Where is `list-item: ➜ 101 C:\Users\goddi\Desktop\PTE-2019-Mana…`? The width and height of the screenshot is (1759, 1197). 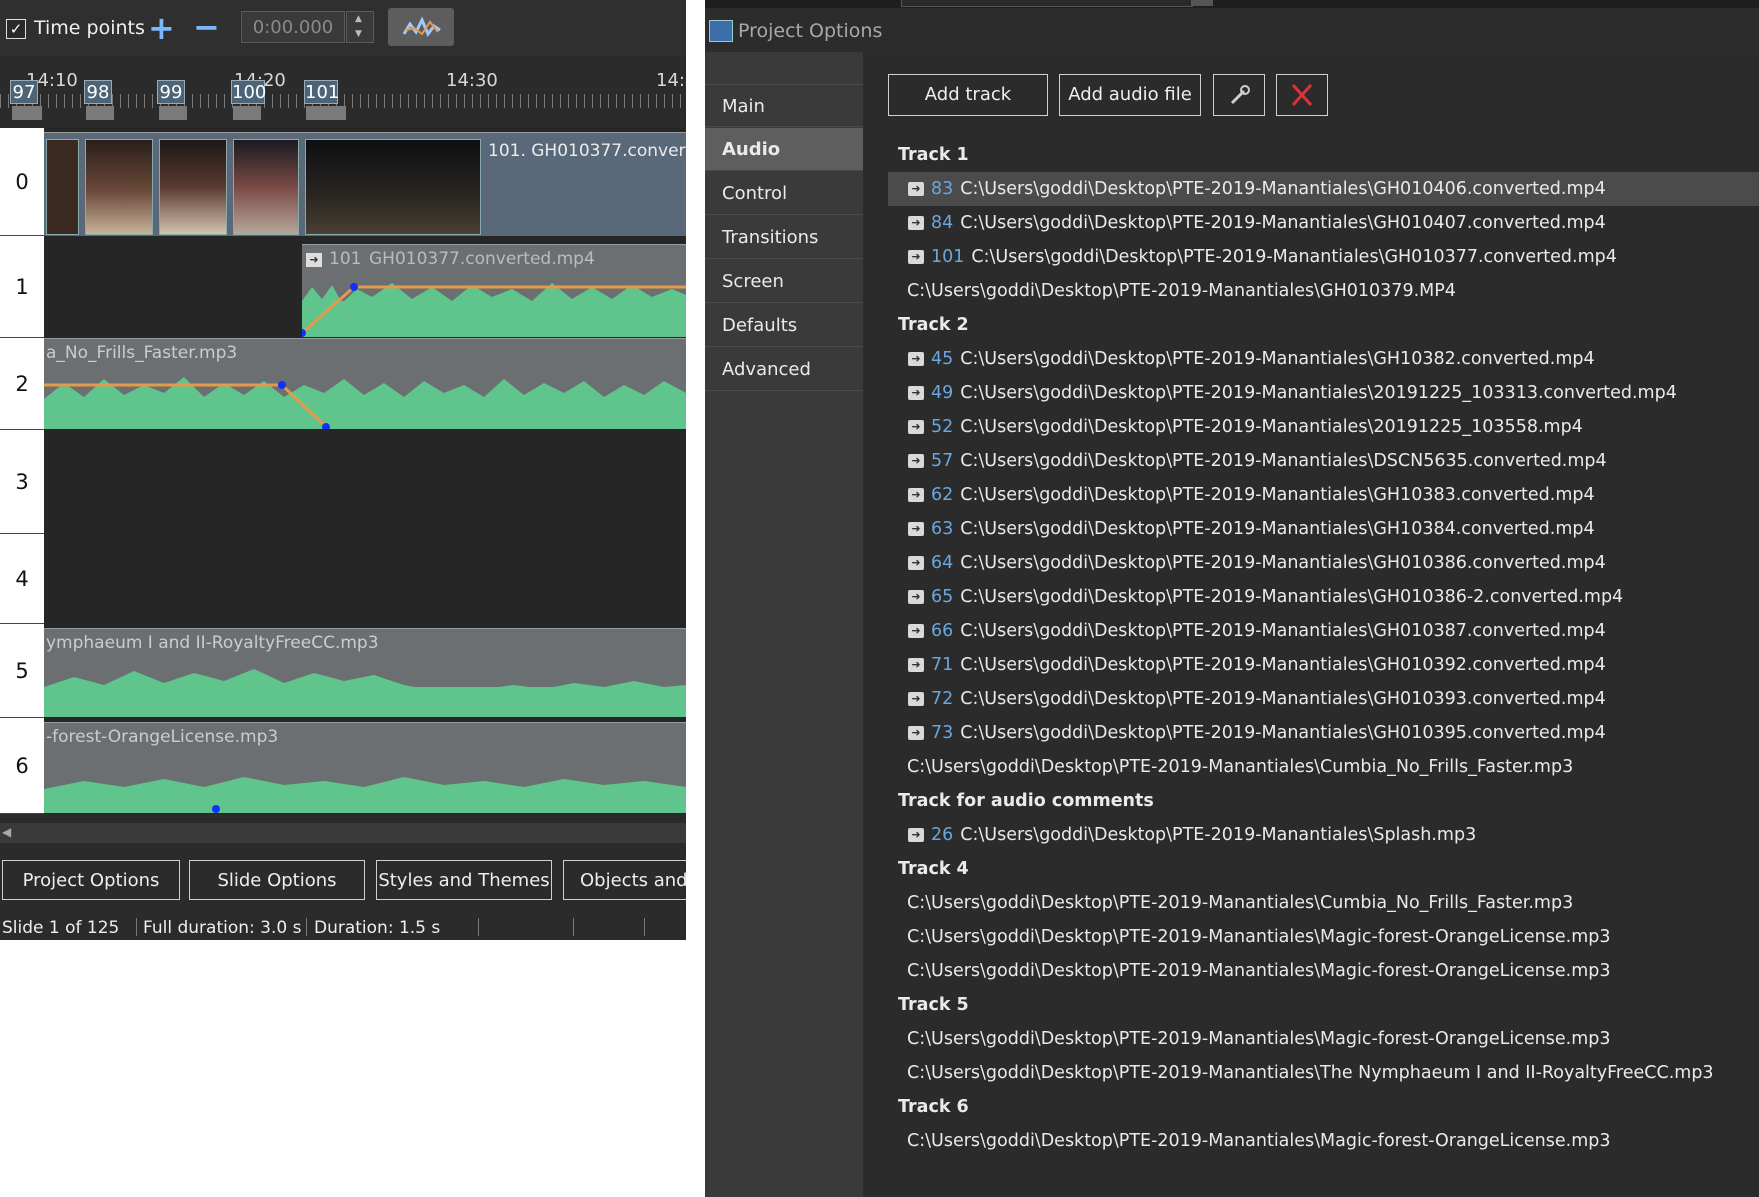
list-item: ➜ 101 C:\Users\goddi\Desktop\PTE-2019-Mana… is located at coordinates (1323, 257).